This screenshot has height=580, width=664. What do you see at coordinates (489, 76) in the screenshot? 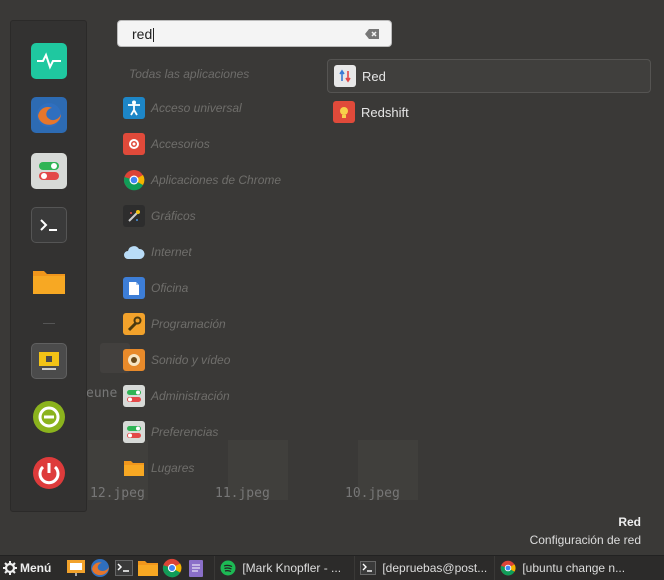
I see `result-item-red: Red` at bounding box center [489, 76].